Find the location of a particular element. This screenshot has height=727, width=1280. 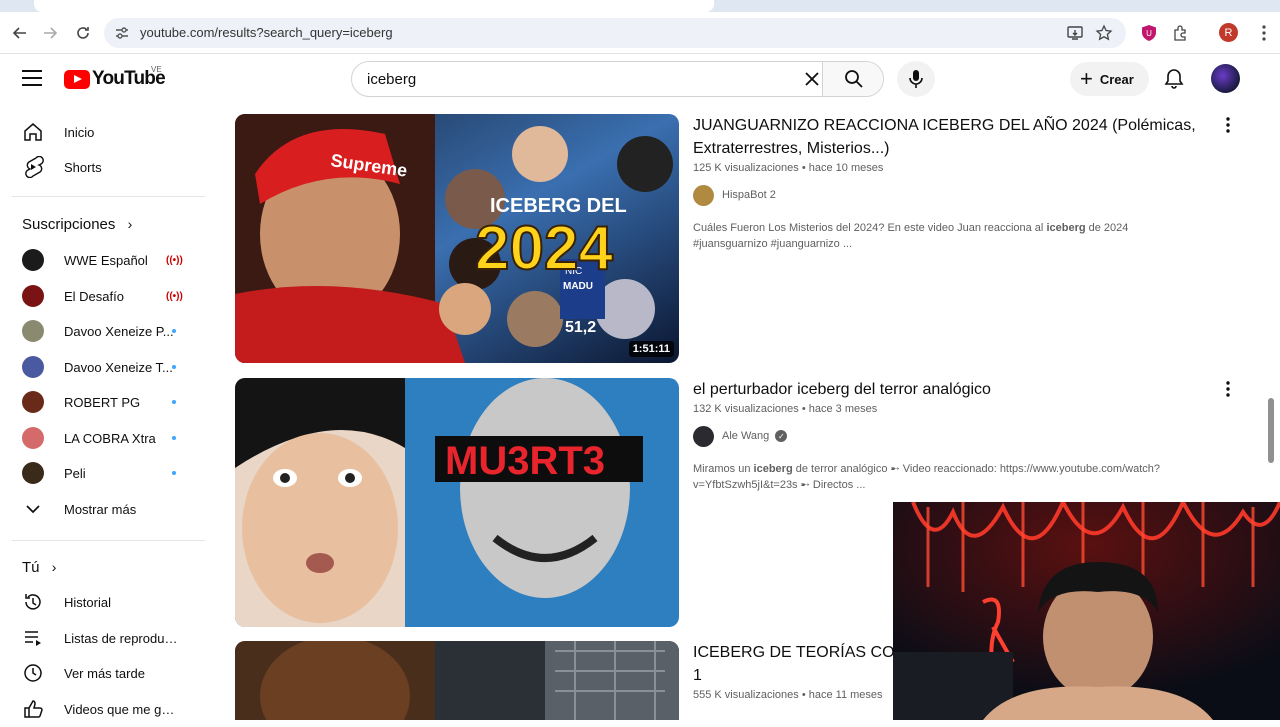

webcam-image is located at coordinates (1086, 611).